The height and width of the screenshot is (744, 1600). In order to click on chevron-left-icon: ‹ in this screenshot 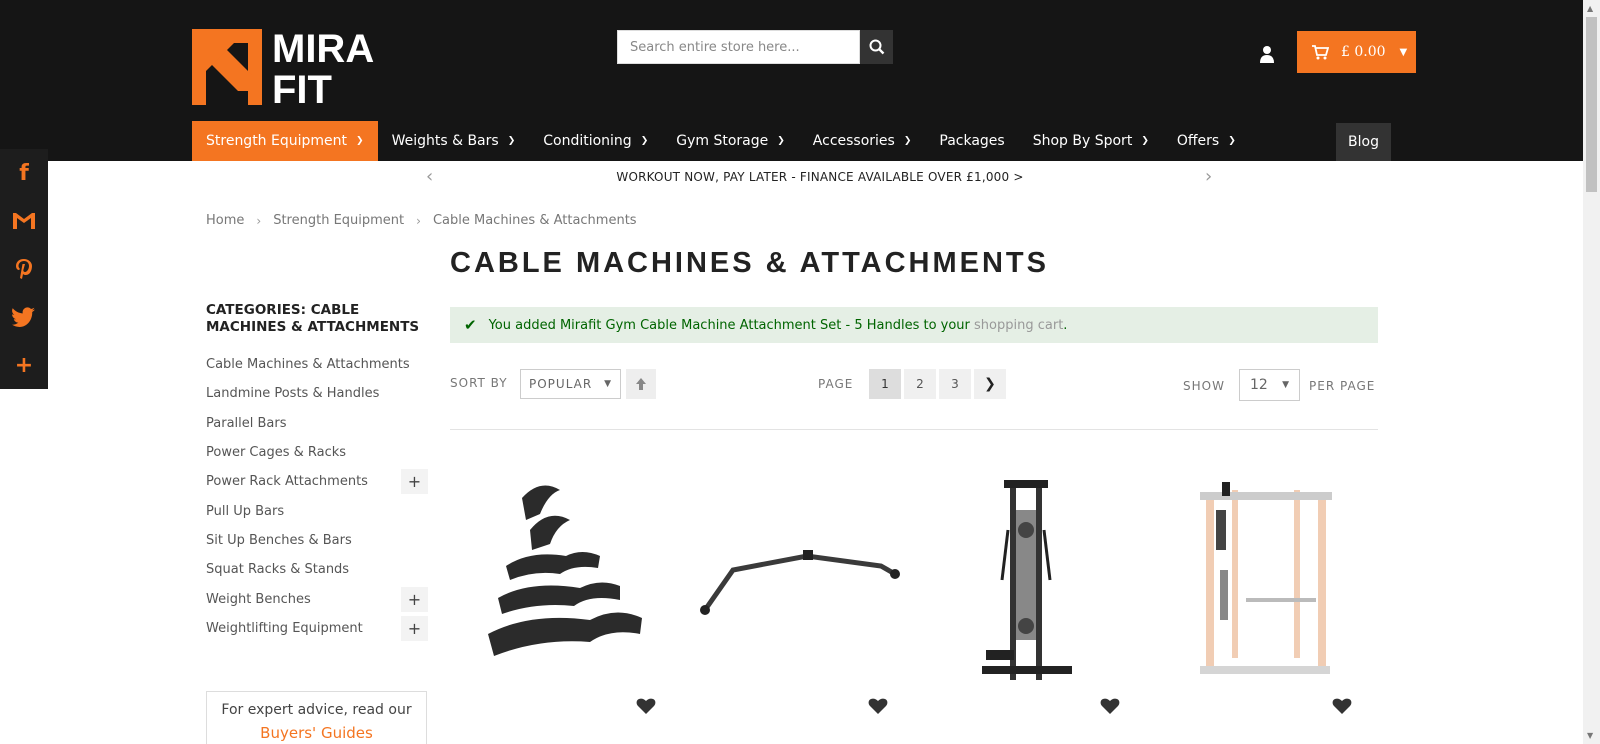, I will do `click(429, 176)`.